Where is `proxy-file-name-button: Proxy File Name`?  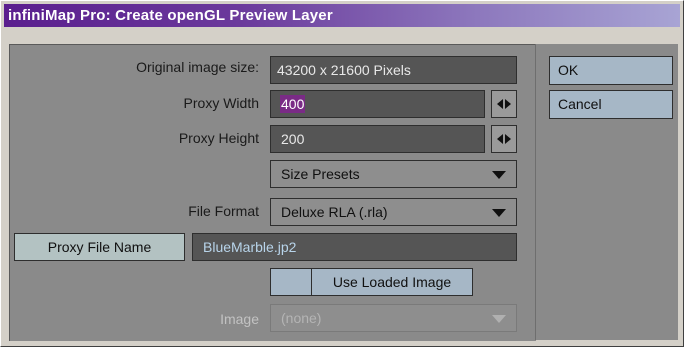
proxy-file-name-button: Proxy File Name is located at coordinates (99, 247).